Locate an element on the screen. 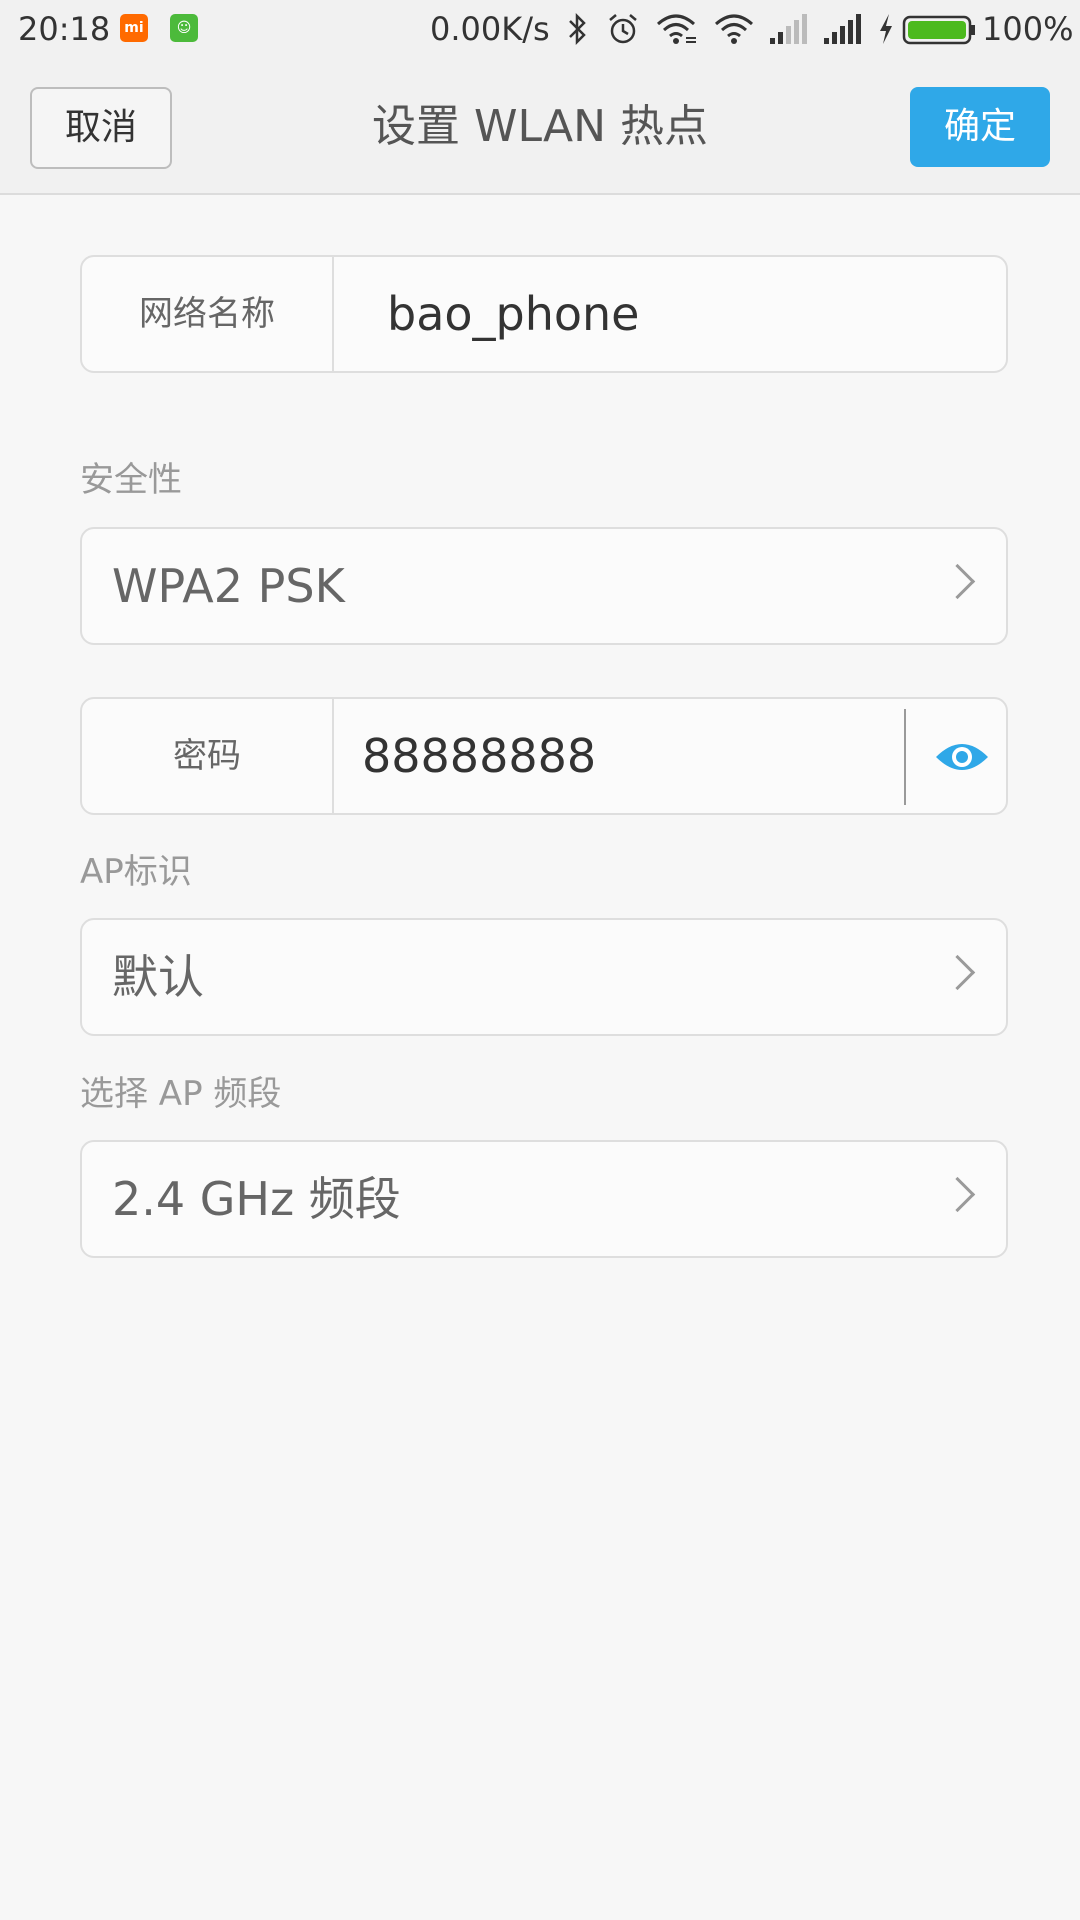  password-field: 密码 88888888 is located at coordinates (544, 756).